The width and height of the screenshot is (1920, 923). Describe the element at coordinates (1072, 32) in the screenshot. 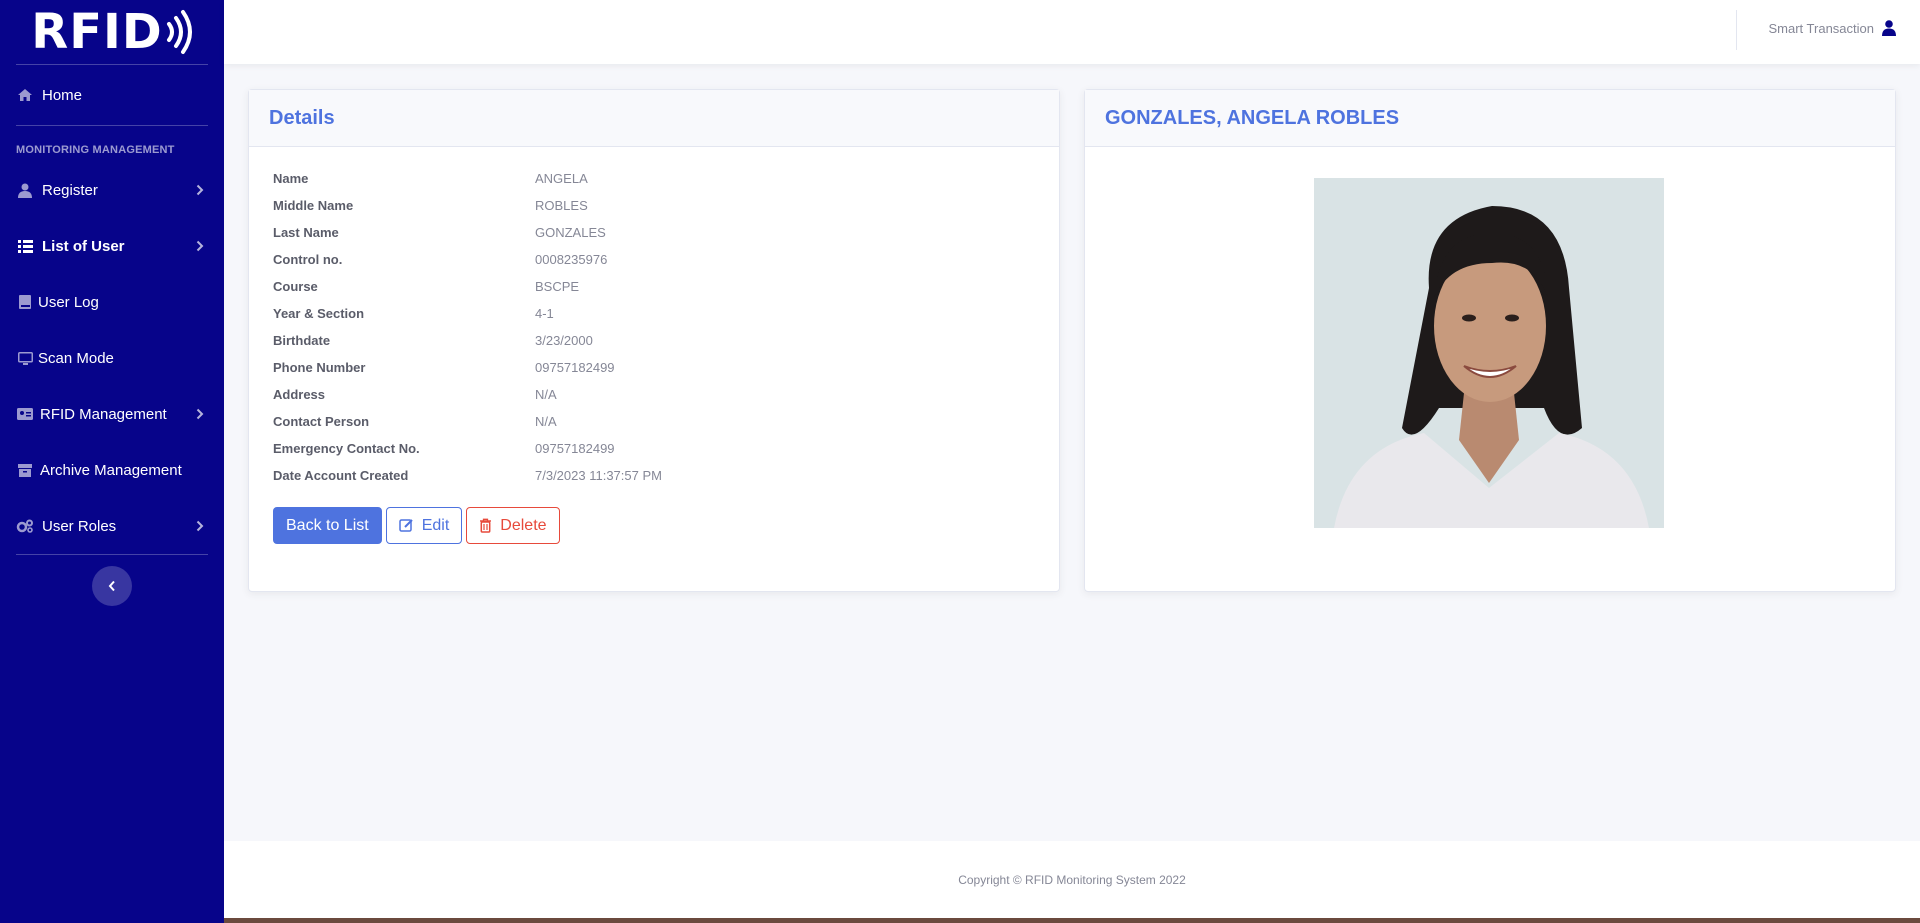

I see `topbar: Smart Transaction` at that location.